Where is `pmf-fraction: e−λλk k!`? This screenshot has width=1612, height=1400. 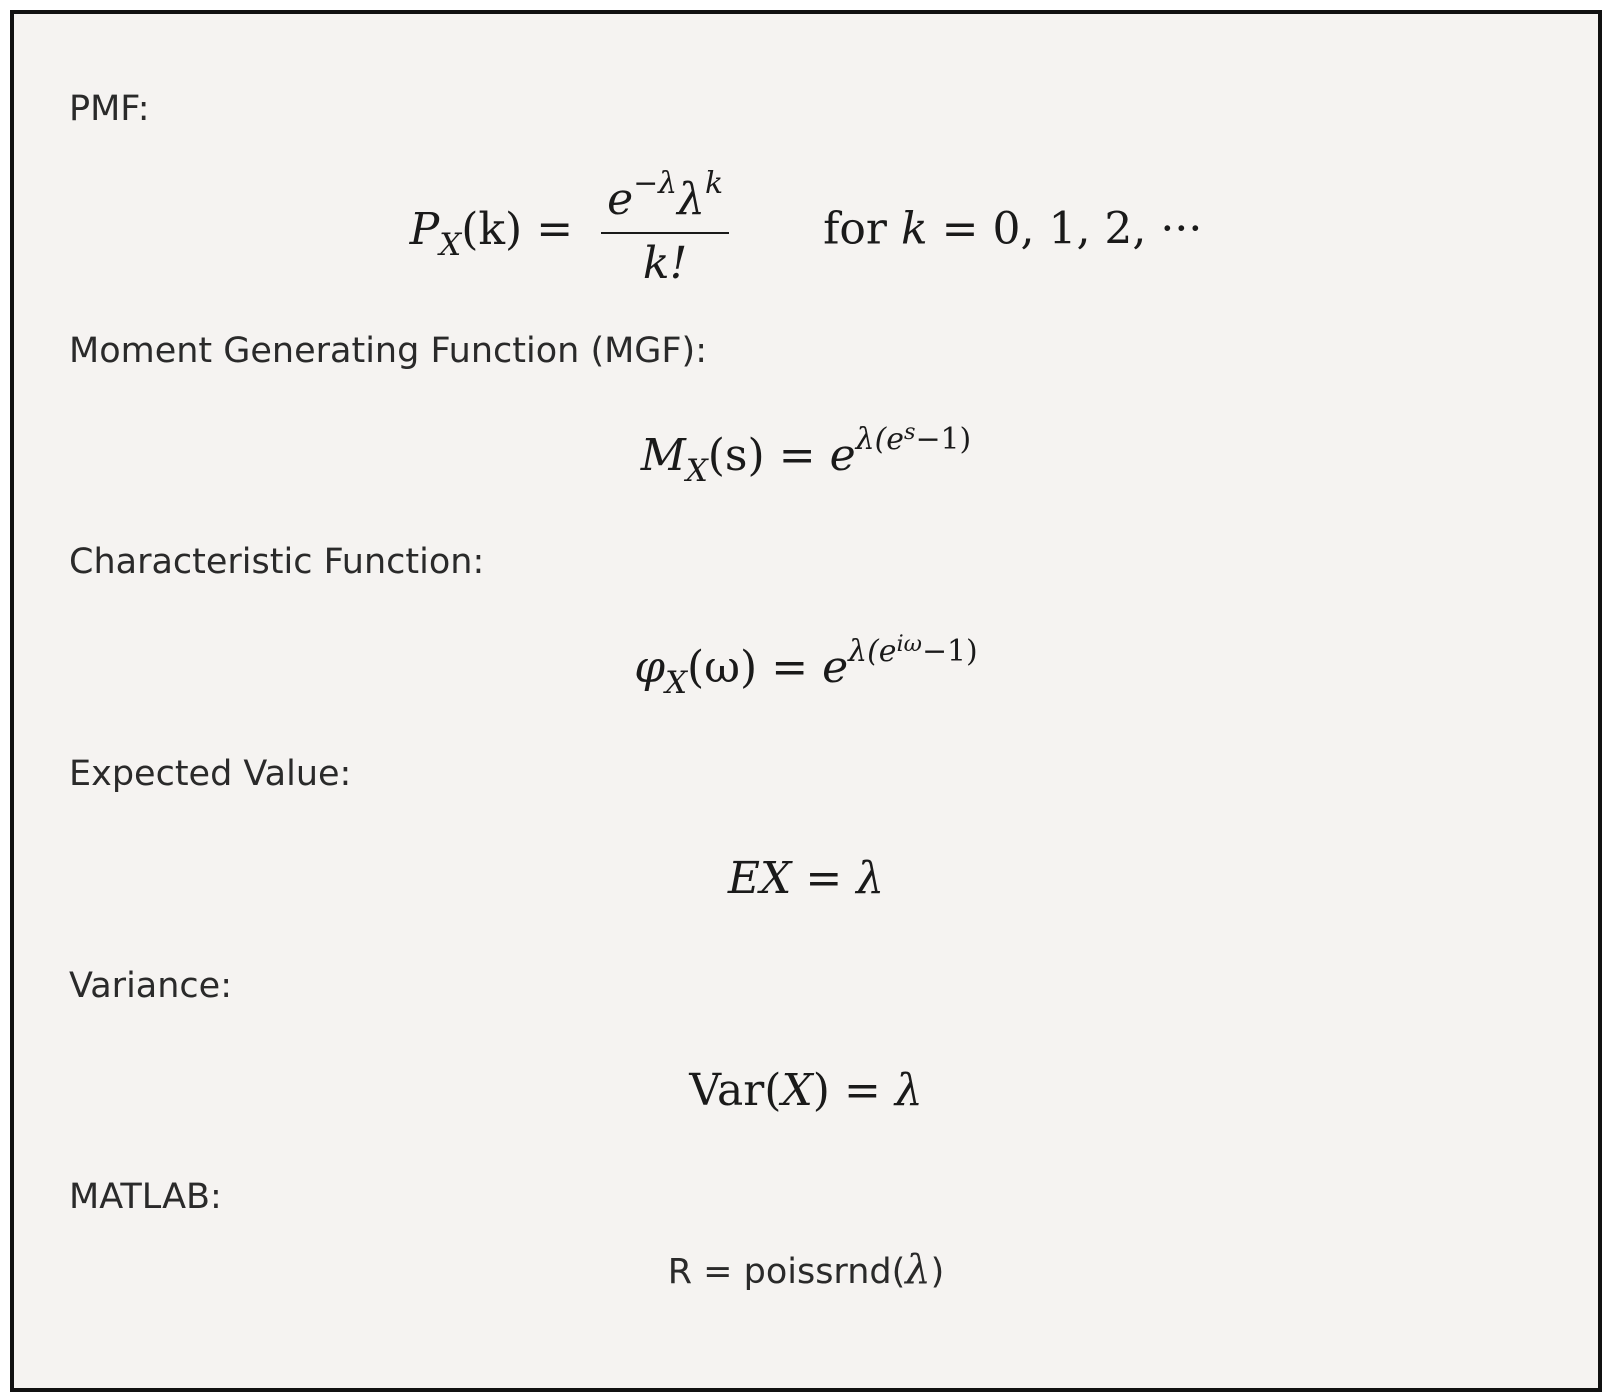 pmf-fraction: e−λλk k! is located at coordinates (665, 229).